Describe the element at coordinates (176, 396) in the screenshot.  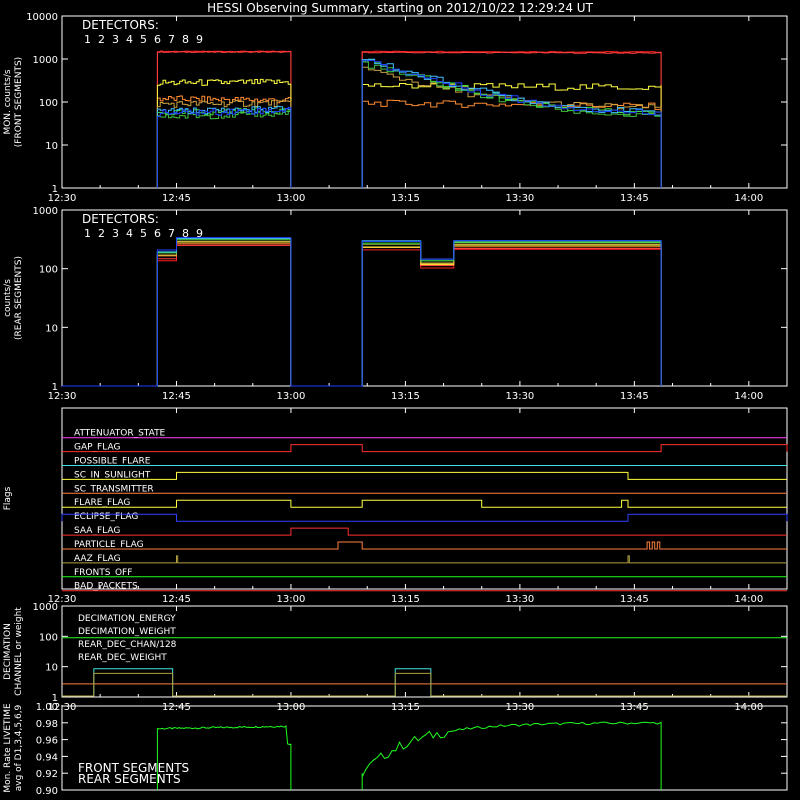
I see `x-tick-label-rear: 12:45` at that location.